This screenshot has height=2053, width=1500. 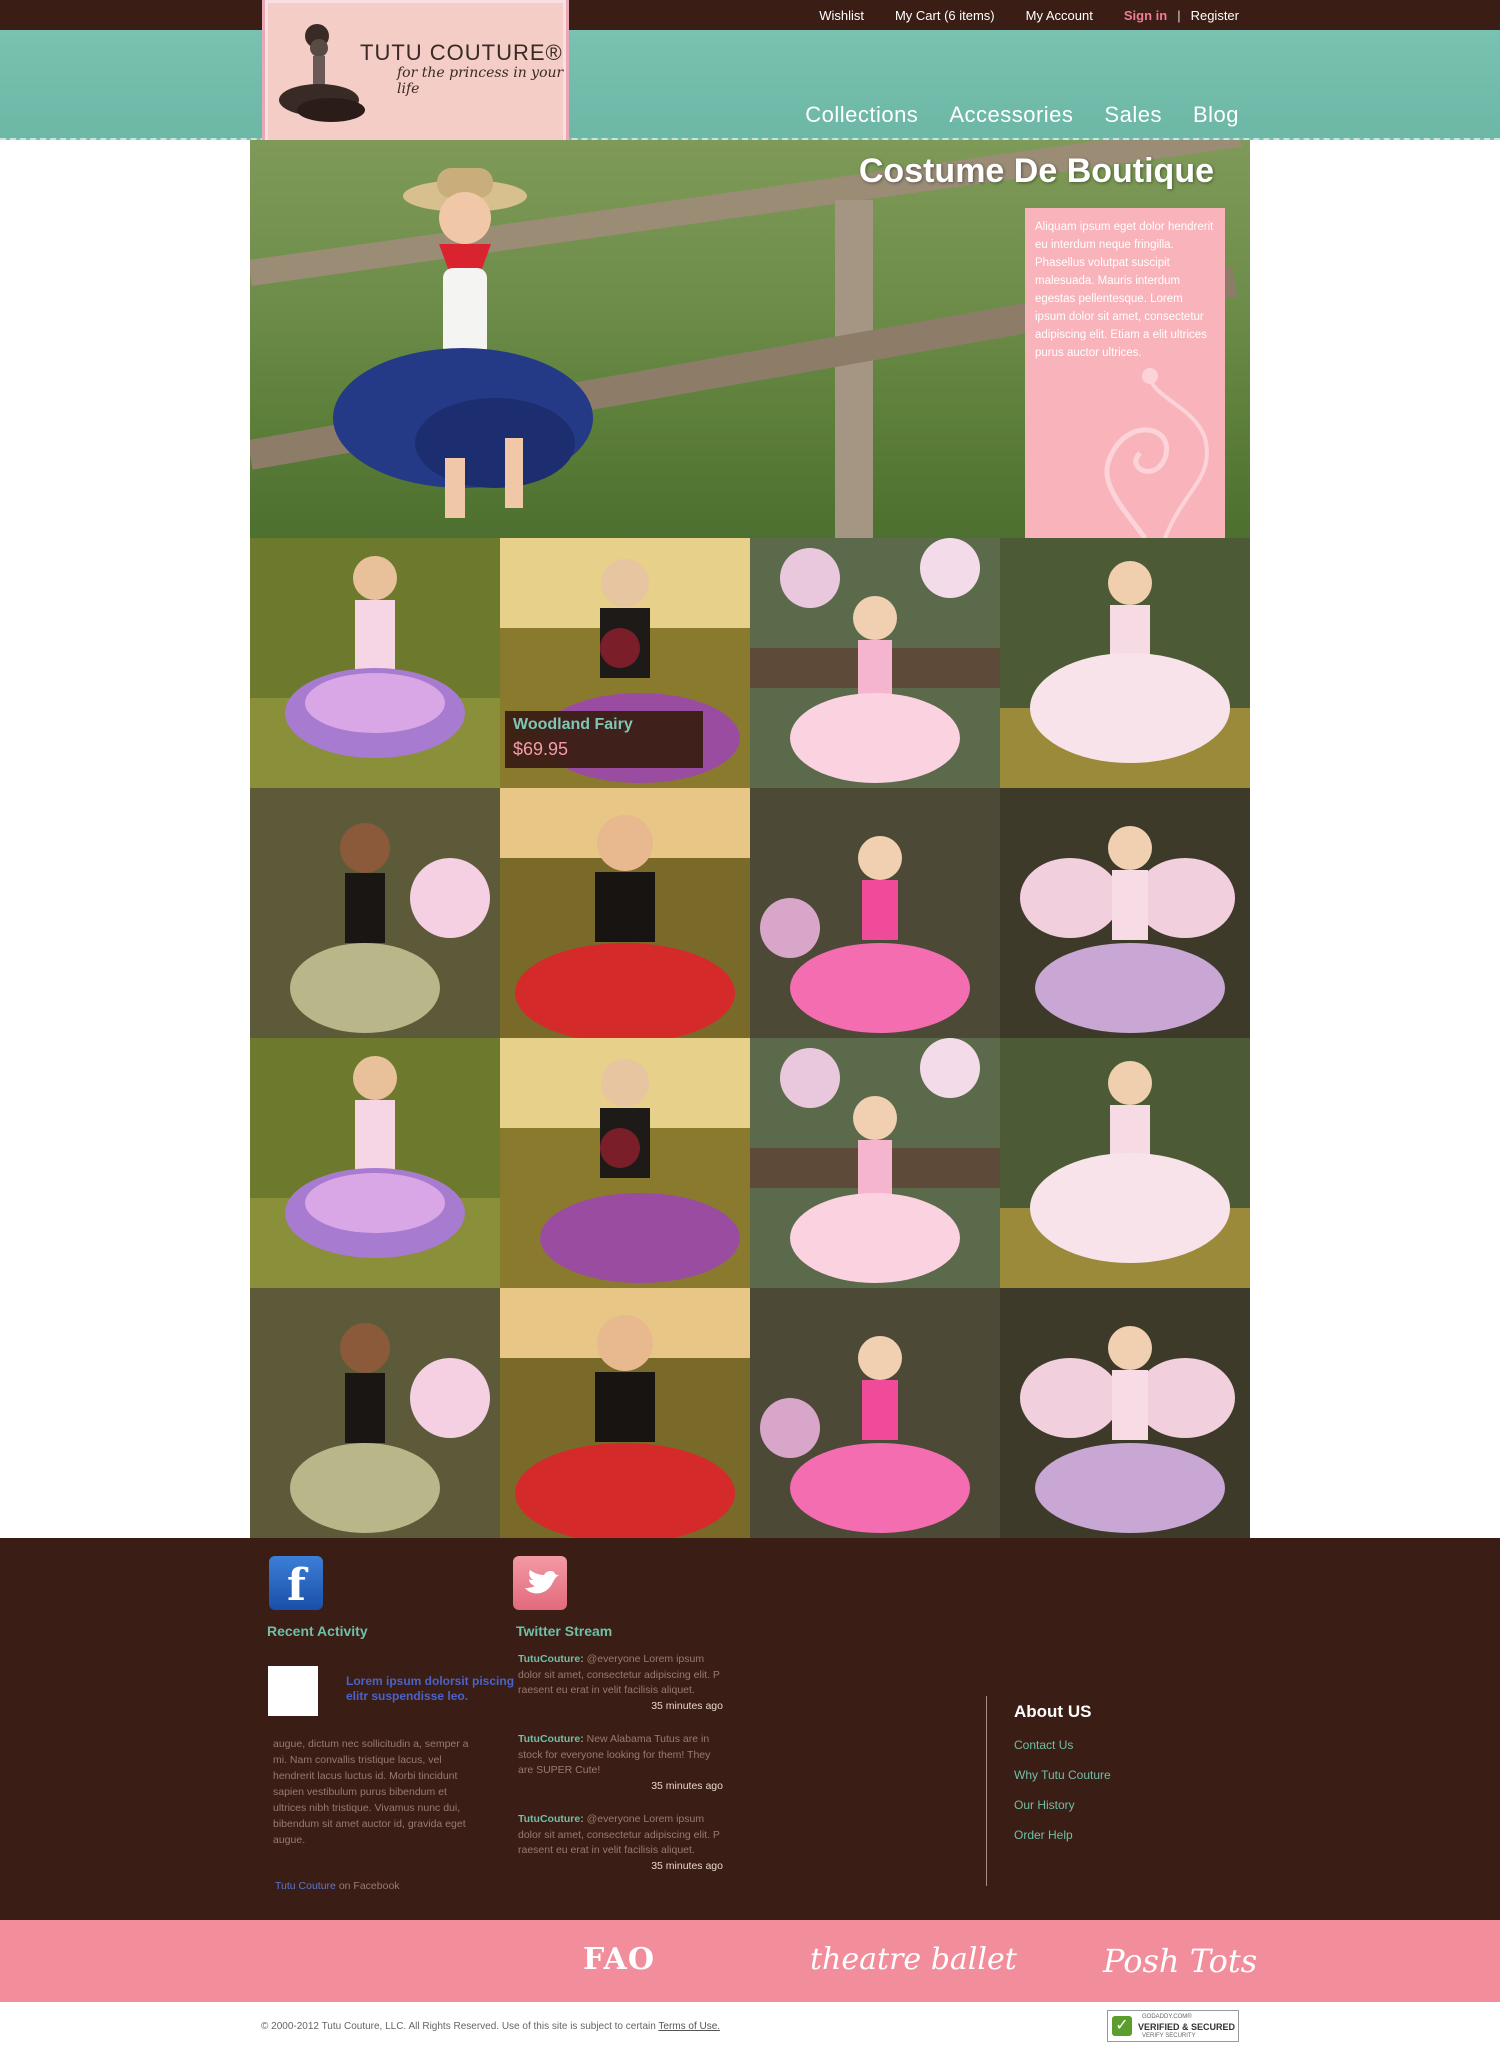 What do you see at coordinates (841, 15) in the screenshot?
I see `wishlist-link: Wishlist` at bounding box center [841, 15].